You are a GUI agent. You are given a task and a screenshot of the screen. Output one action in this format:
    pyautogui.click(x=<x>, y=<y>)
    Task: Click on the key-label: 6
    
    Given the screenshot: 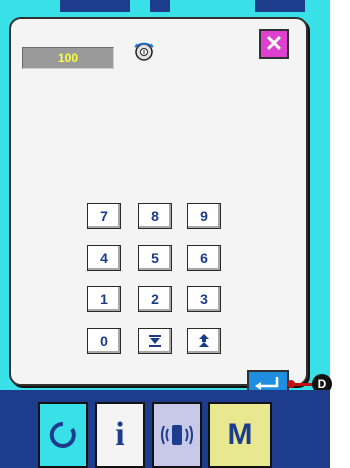 What is the action you would take?
    pyautogui.click(x=204, y=258)
    